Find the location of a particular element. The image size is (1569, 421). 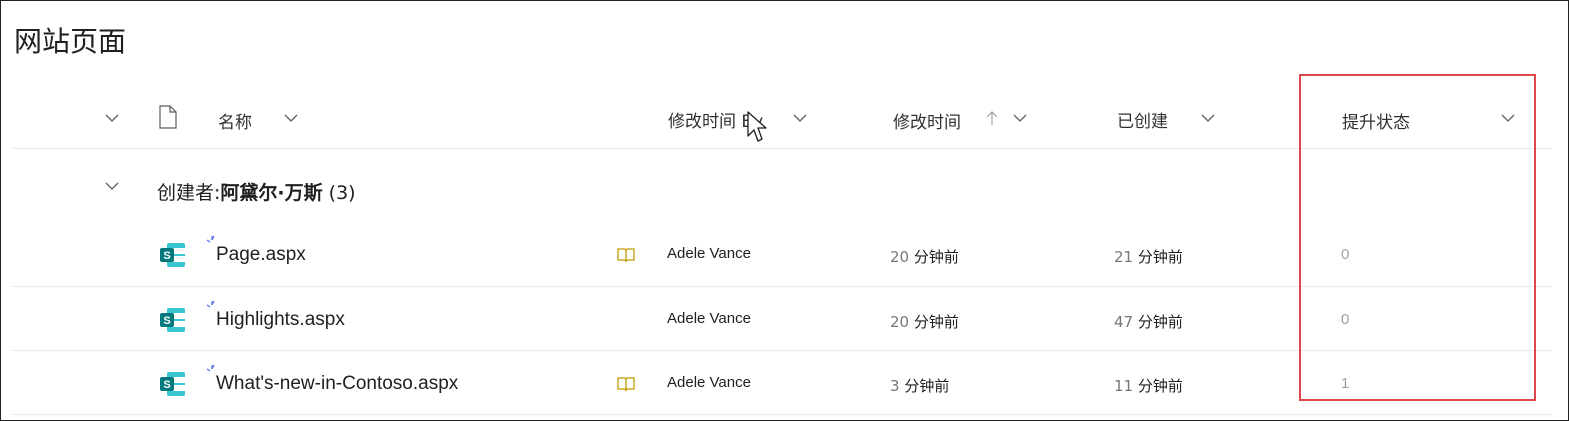

promotion-column-highlight is located at coordinates (1417, 237).